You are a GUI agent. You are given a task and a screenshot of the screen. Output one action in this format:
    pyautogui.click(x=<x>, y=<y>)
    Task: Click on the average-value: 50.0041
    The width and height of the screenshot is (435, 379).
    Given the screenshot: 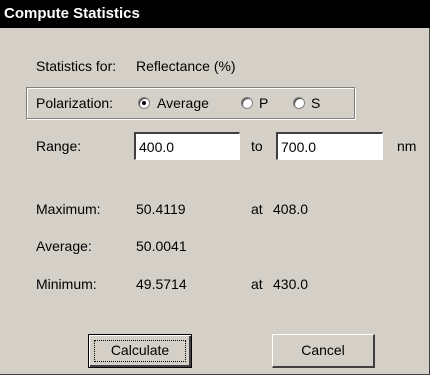 What is the action you would take?
    pyautogui.click(x=161, y=246)
    